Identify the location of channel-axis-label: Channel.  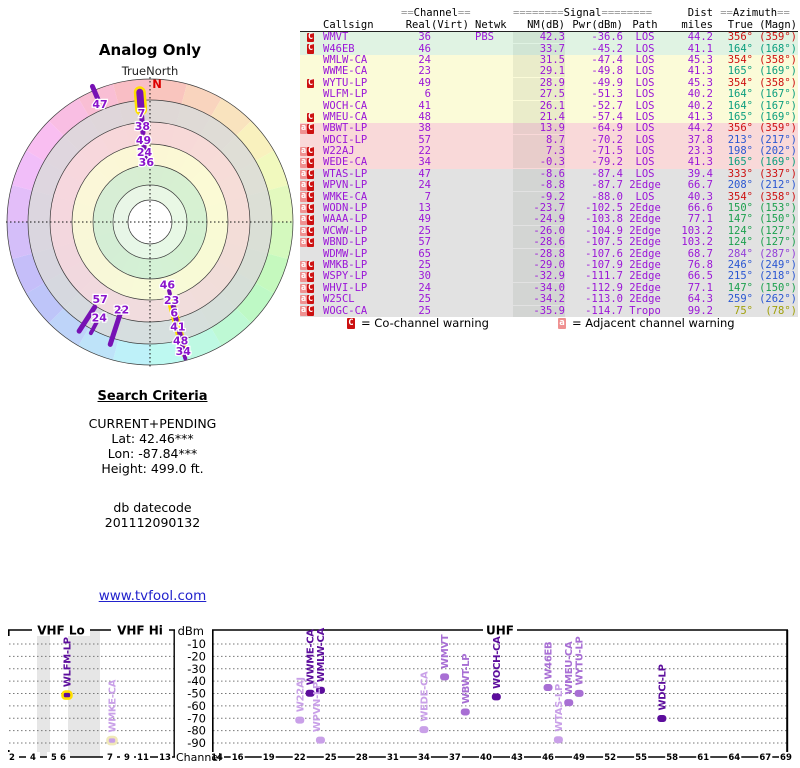
(198, 757).